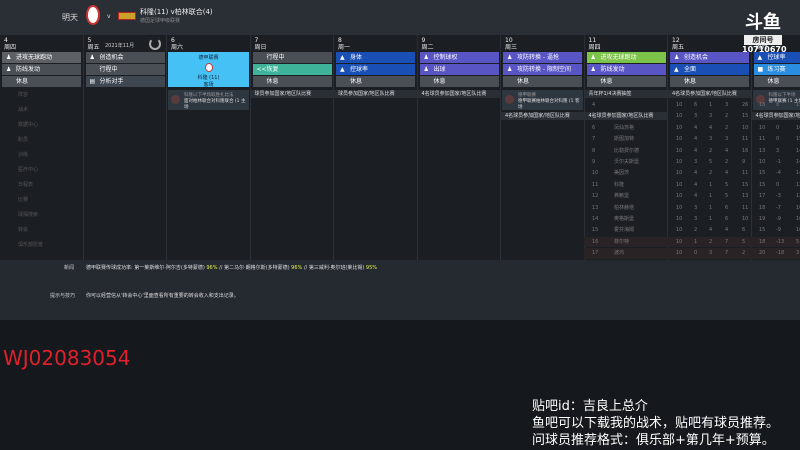 This screenshot has width=800, height=450. Describe the element at coordinates (692, 230) in the screenshot. I see `league-table-row: 15 霍芬海姆 10 2 4 4 6 15 -9 10` at that location.